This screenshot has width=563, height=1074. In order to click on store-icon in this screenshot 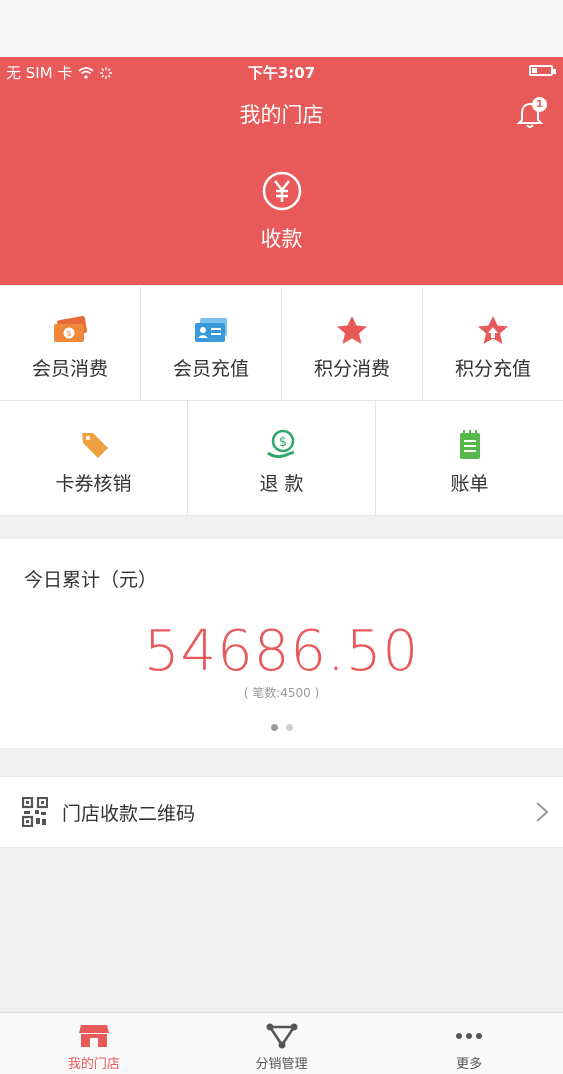, I will do `click(93, 1036)`.